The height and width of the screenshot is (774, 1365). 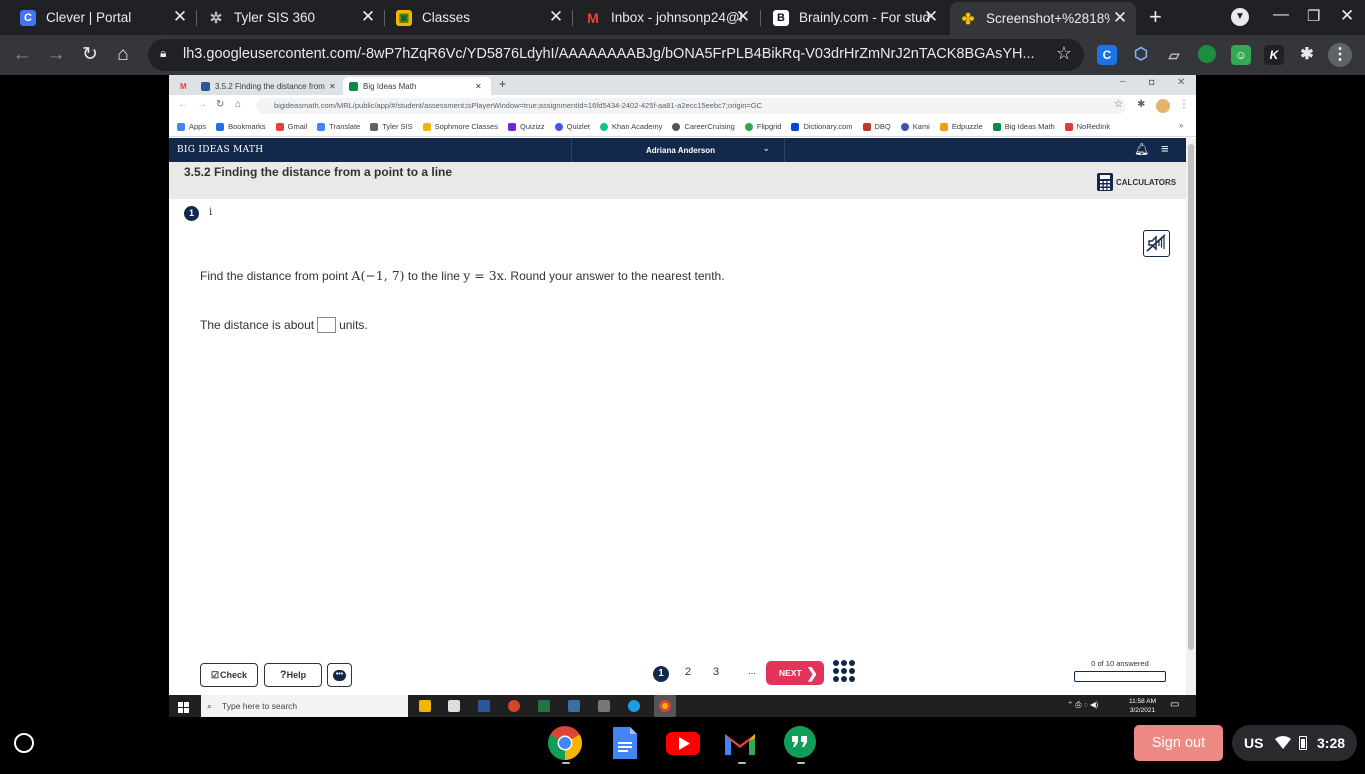 What do you see at coordinates (229, 675) in the screenshot?
I see `check-button: ☑ Check` at bounding box center [229, 675].